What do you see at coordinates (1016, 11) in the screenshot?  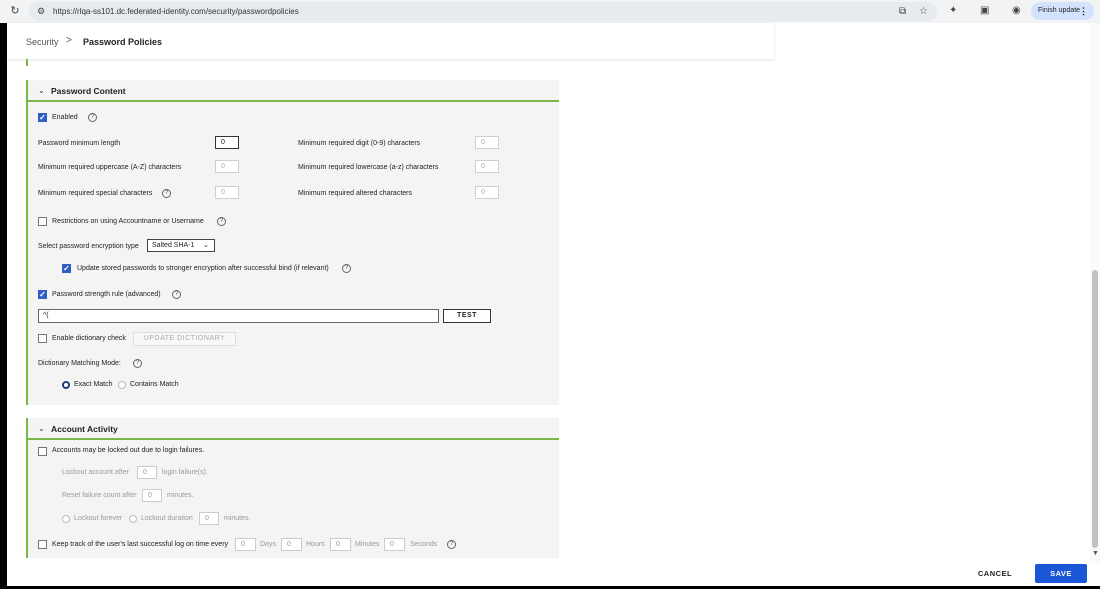 I see `profile-icon: ◉` at bounding box center [1016, 11].